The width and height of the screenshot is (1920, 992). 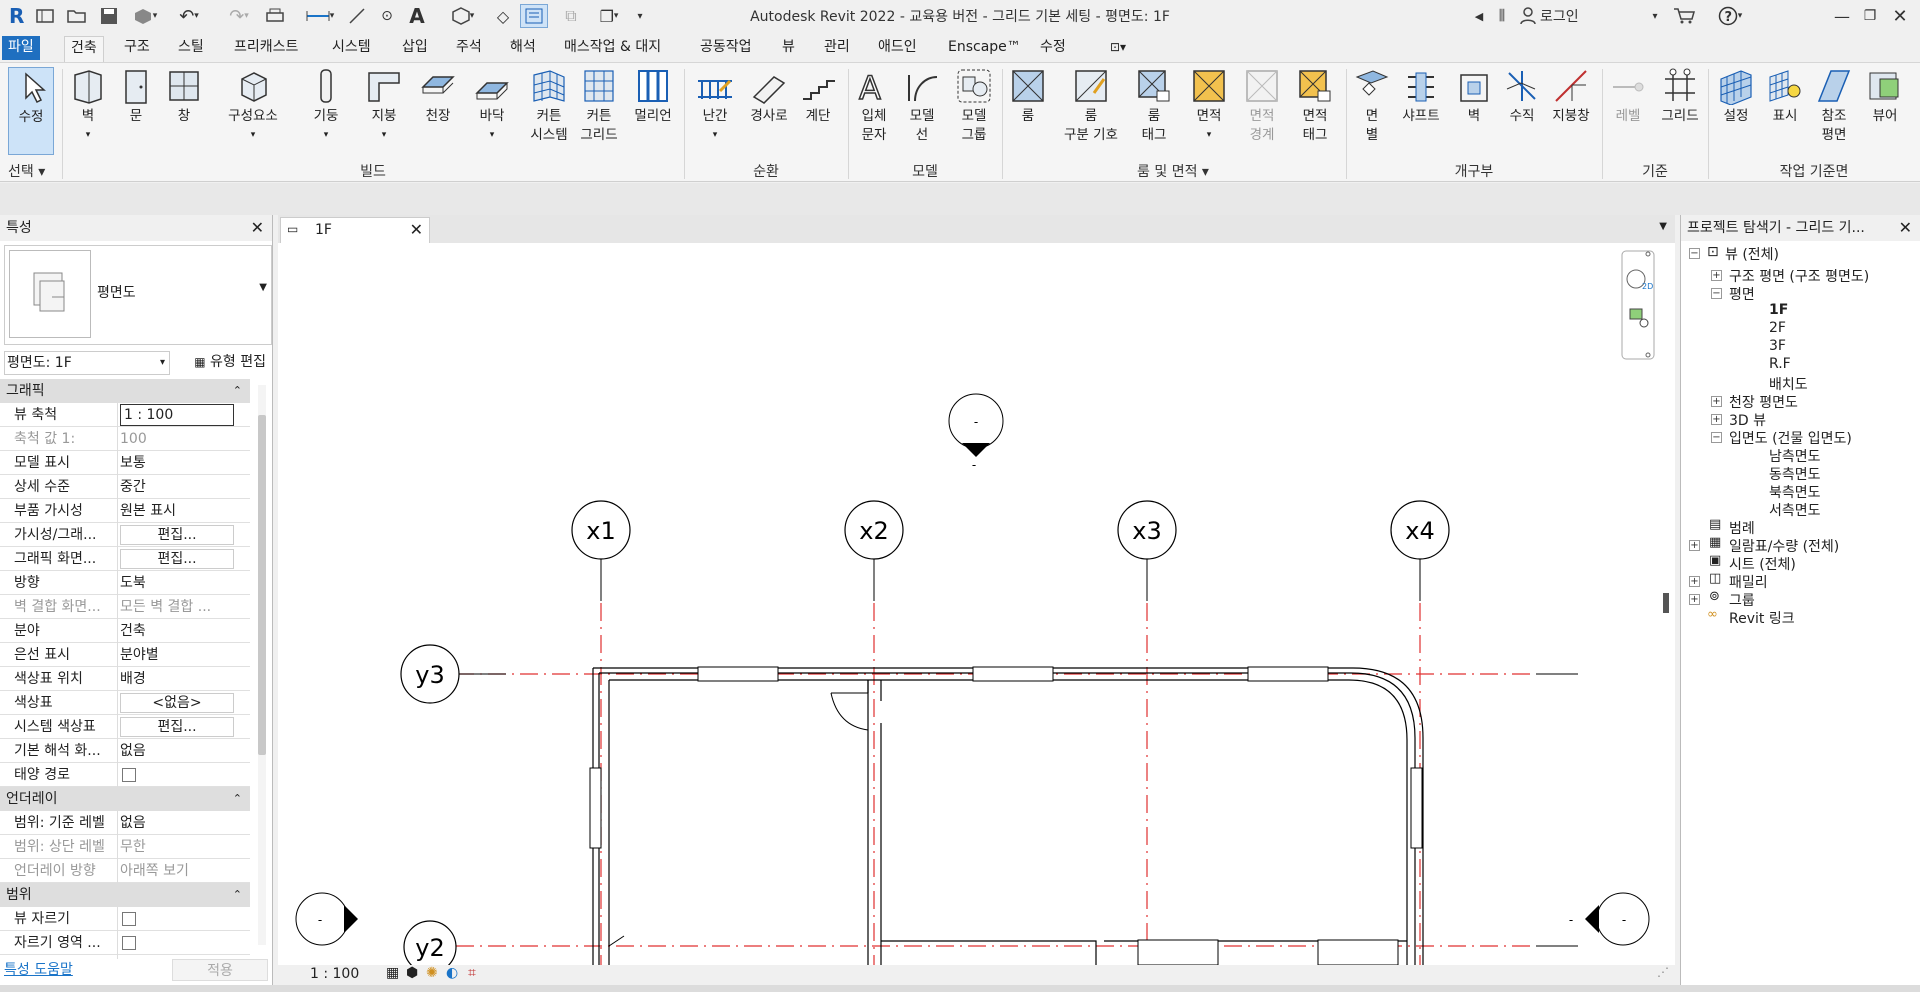 I want to click on tab-architecture: 건축, so click(x=84, y=49).